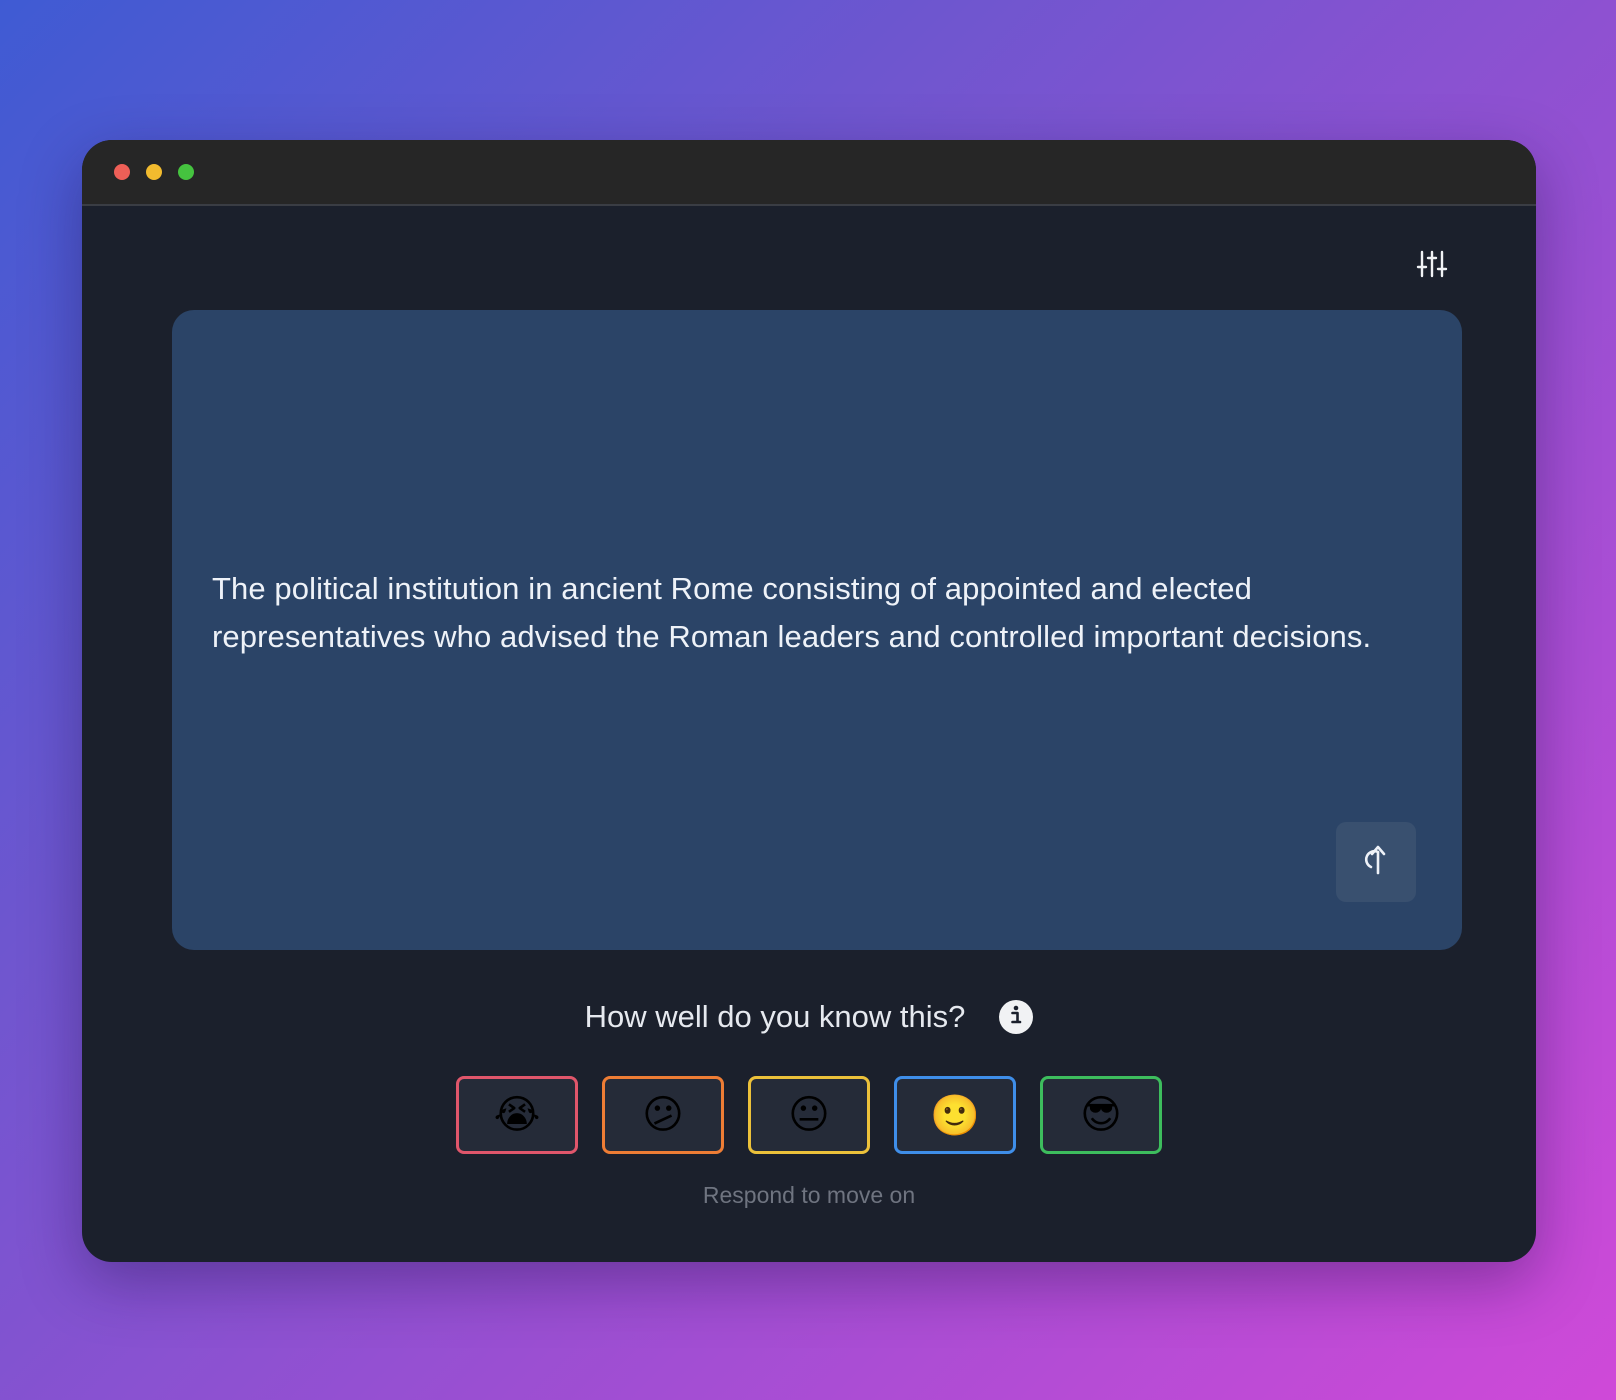  I want to click on knowledge-prompt: How well do you know this?, so click(809, 1017).